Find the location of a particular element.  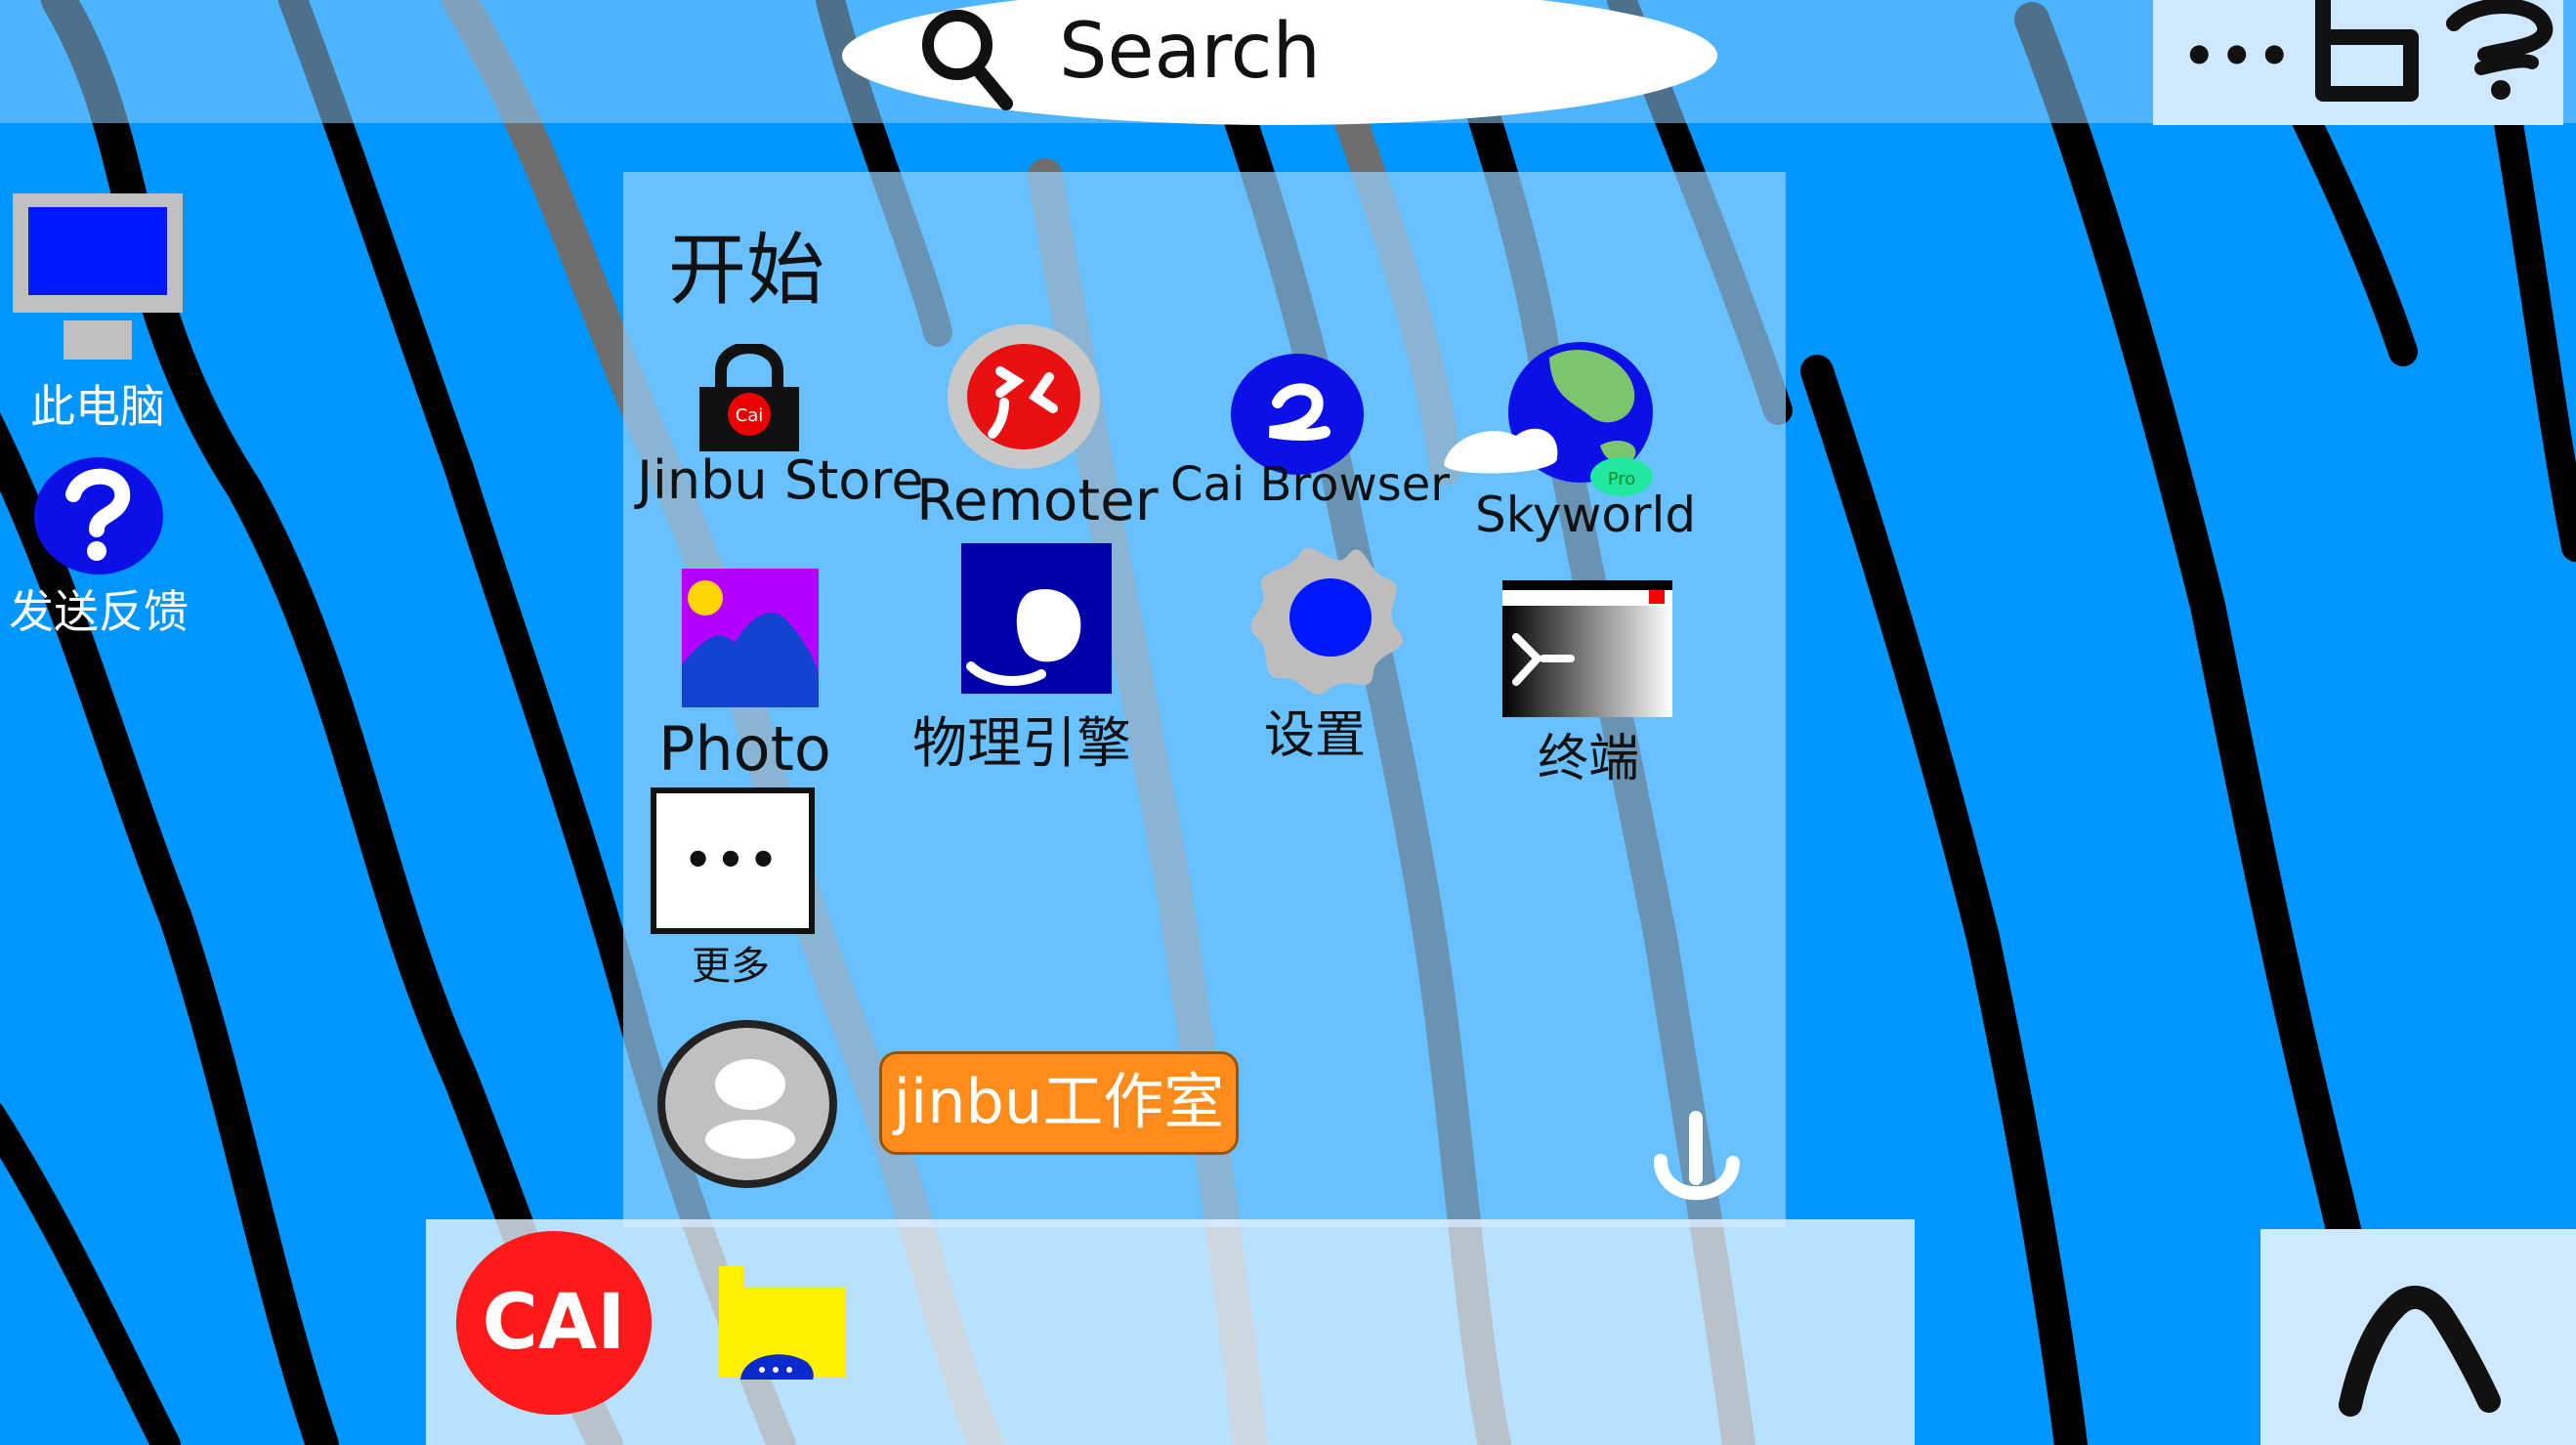

app-label-more: 更多 is located at coordinates (731, 966).